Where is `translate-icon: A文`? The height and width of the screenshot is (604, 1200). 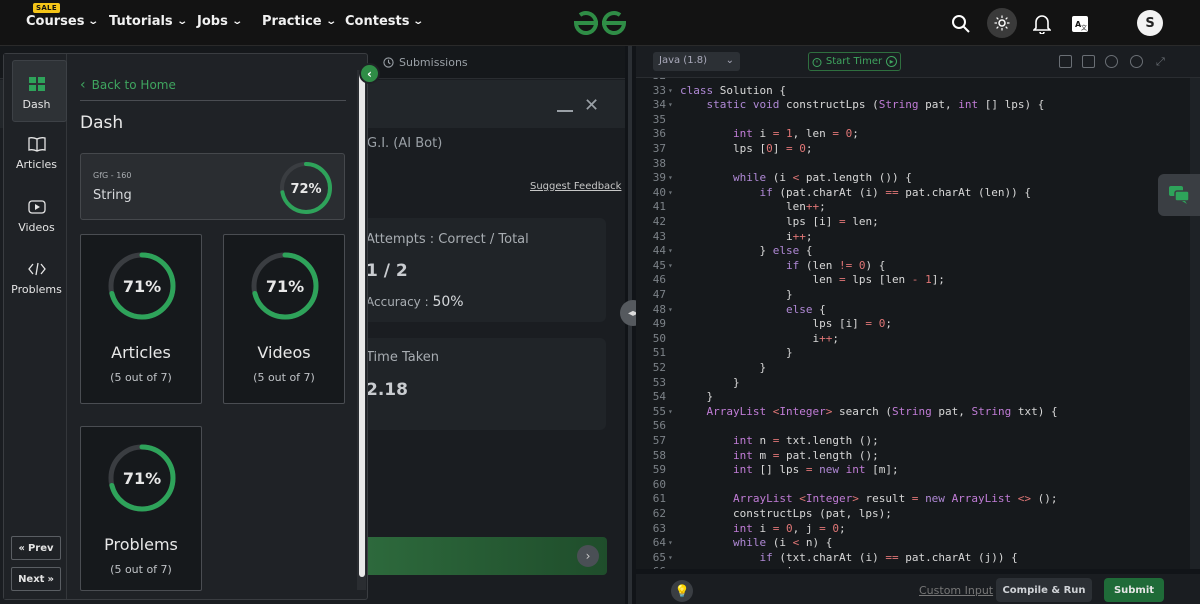 translate-icon: A文 is located at coordinates (1080, 24).